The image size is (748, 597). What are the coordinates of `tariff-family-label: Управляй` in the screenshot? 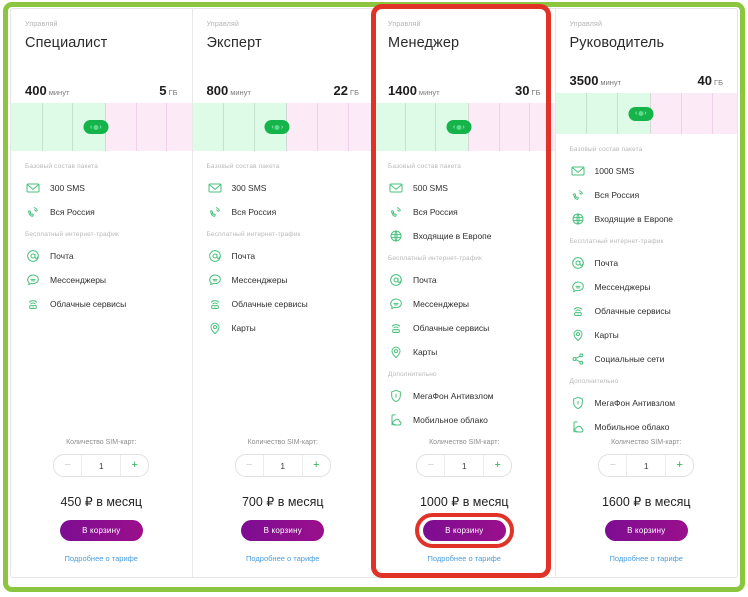 It's located at (404, 24).